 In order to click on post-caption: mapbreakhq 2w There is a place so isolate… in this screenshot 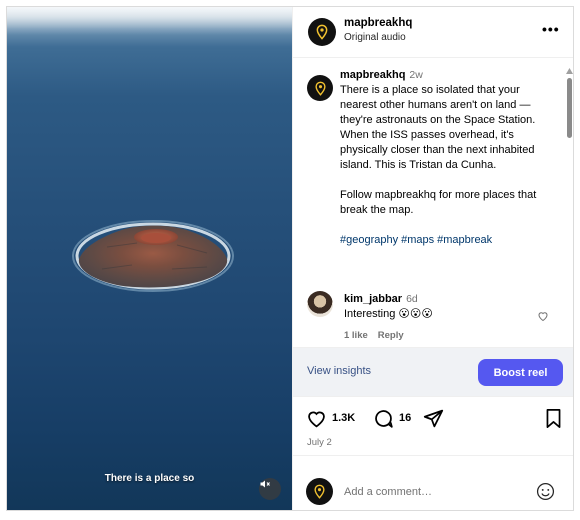, I will do `click(445, 158)`.